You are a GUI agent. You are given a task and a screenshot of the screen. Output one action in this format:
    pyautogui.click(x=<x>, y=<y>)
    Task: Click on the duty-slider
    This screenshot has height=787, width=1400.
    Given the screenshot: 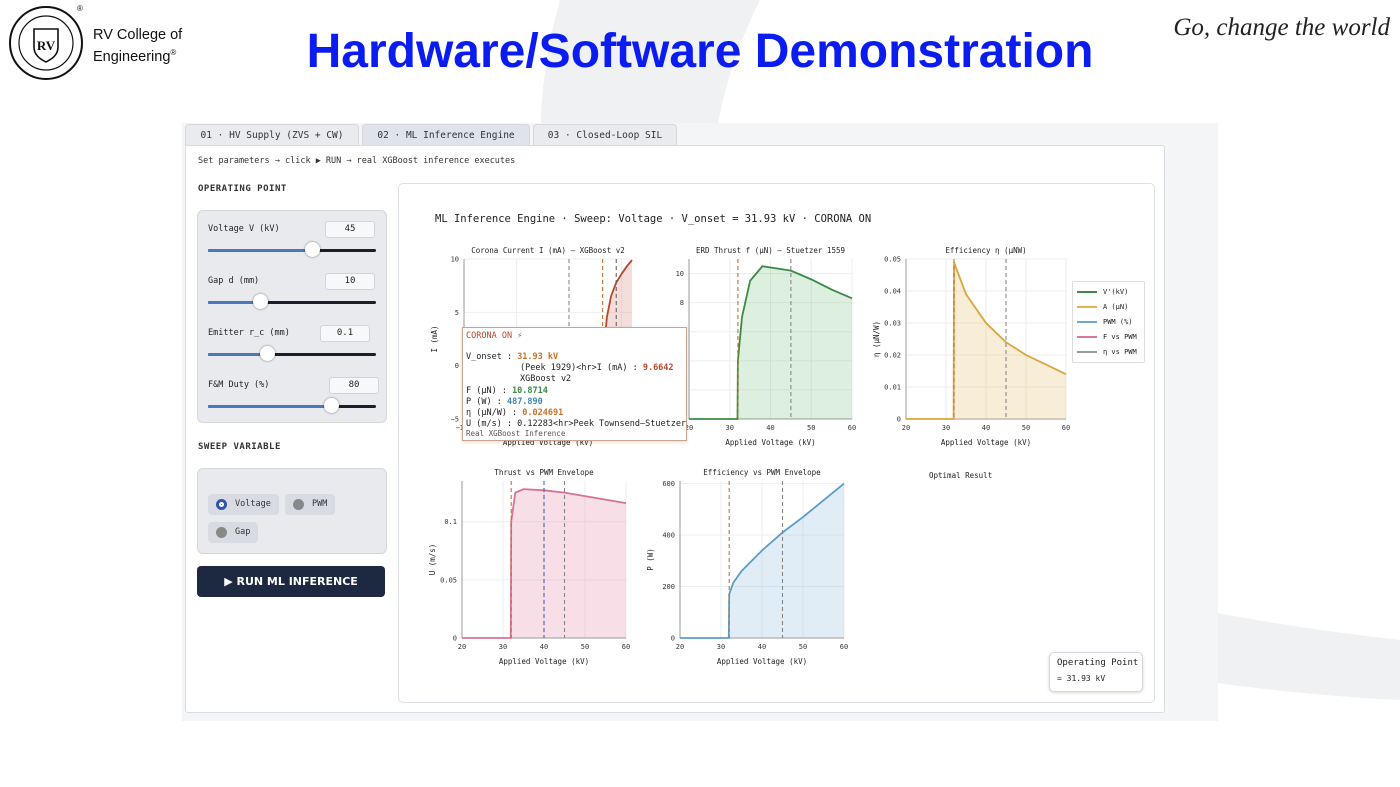 What is the action you would take?
    pyautogui.click(x=292, y=405)
    